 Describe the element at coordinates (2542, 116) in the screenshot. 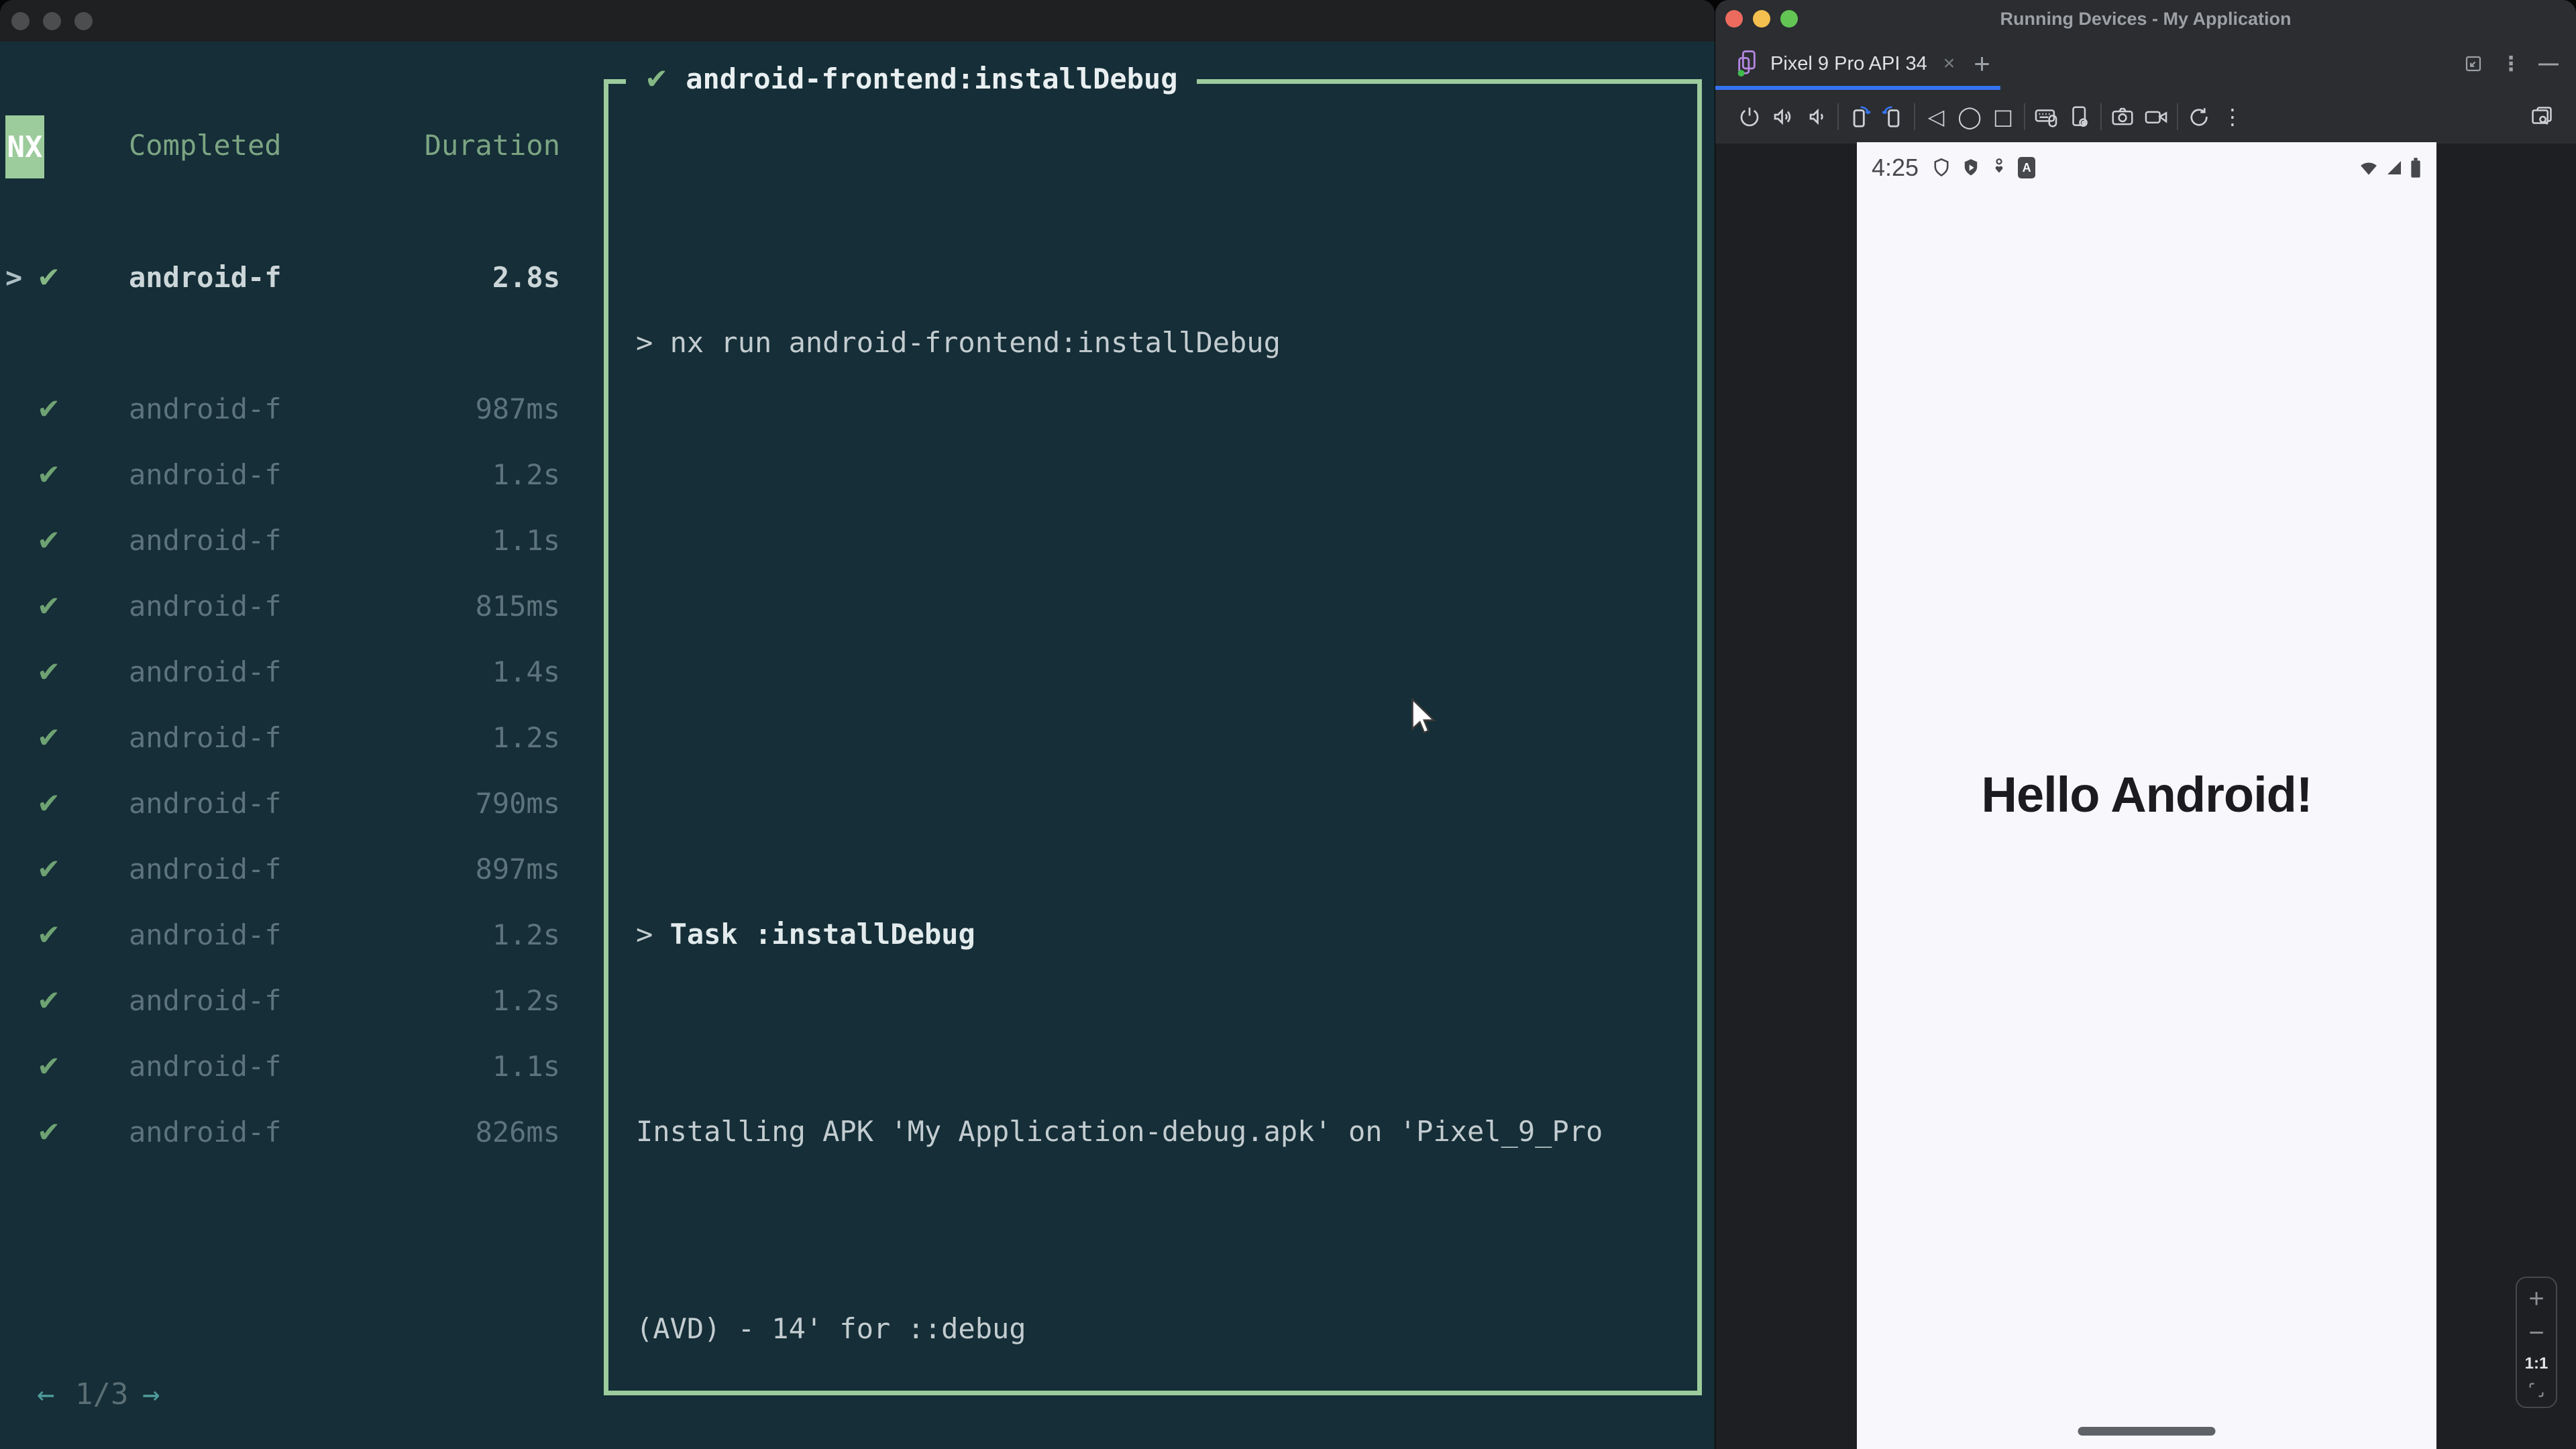

I see `zoom-mode-icon` at that location.